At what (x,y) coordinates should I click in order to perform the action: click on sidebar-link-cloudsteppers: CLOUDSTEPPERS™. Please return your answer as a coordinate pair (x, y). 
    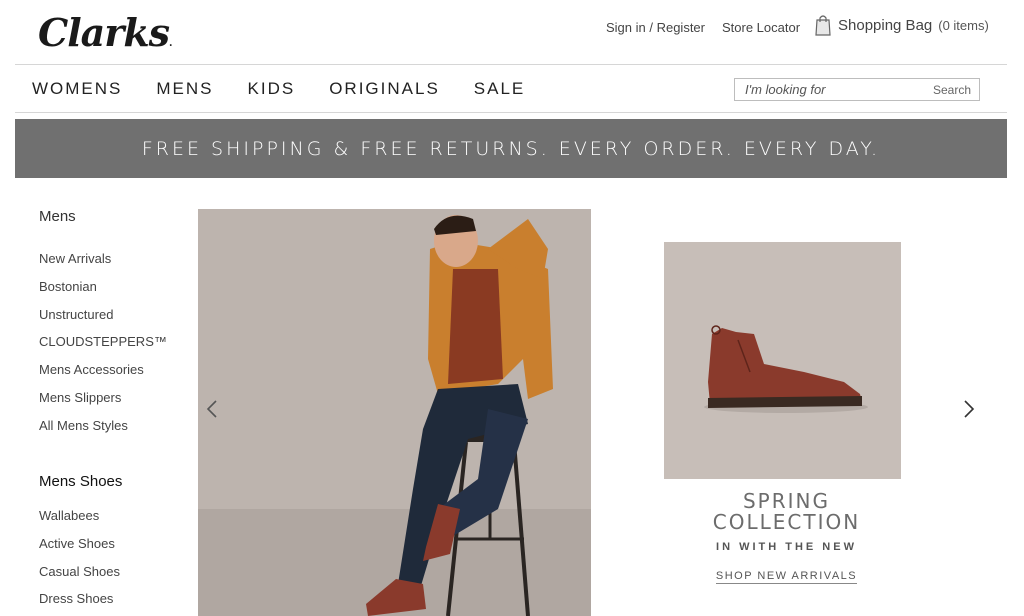
    Looking at the image, I should click on (103, 341).